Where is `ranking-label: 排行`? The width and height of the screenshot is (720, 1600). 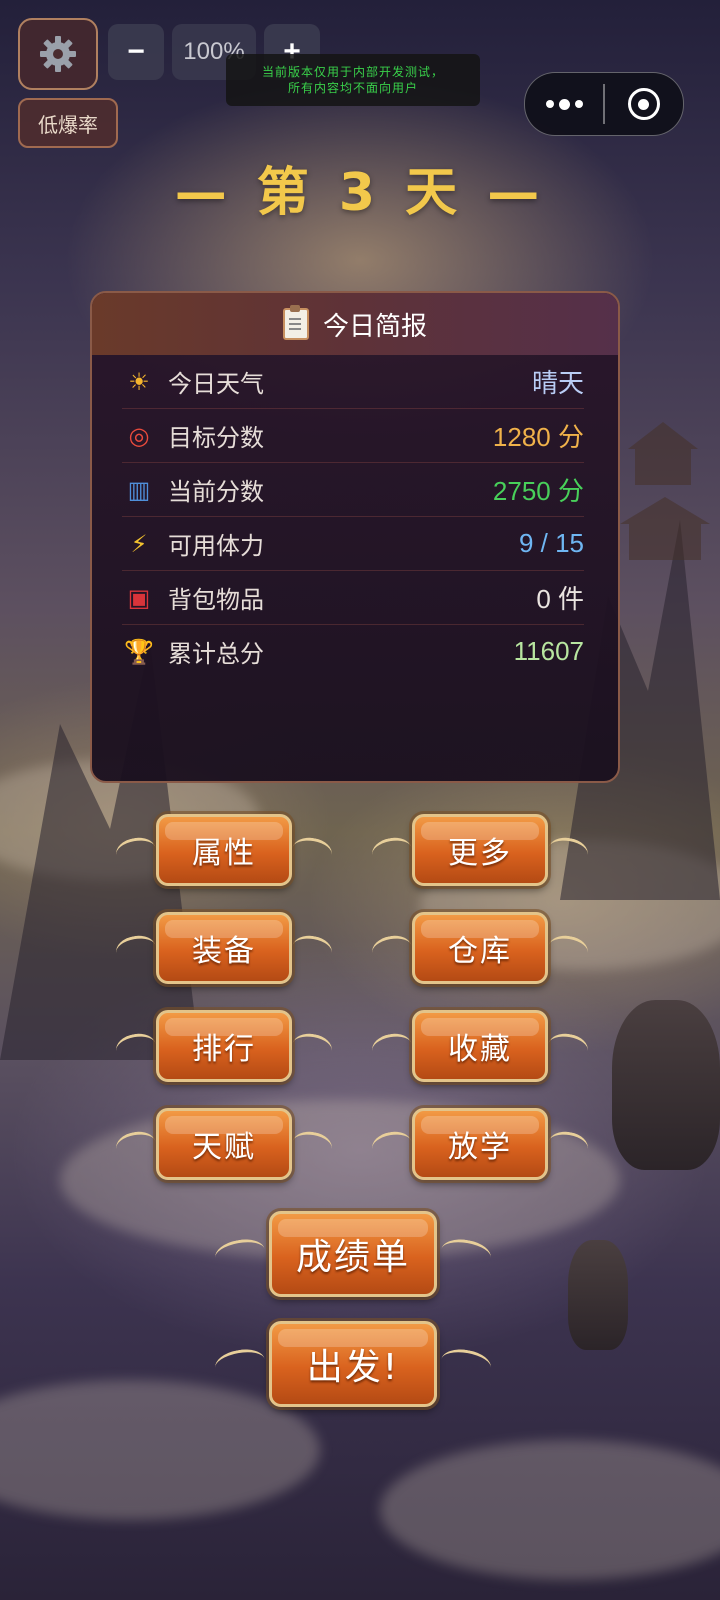 ranking-label: 排行 is located at coordinates (224, 1046).